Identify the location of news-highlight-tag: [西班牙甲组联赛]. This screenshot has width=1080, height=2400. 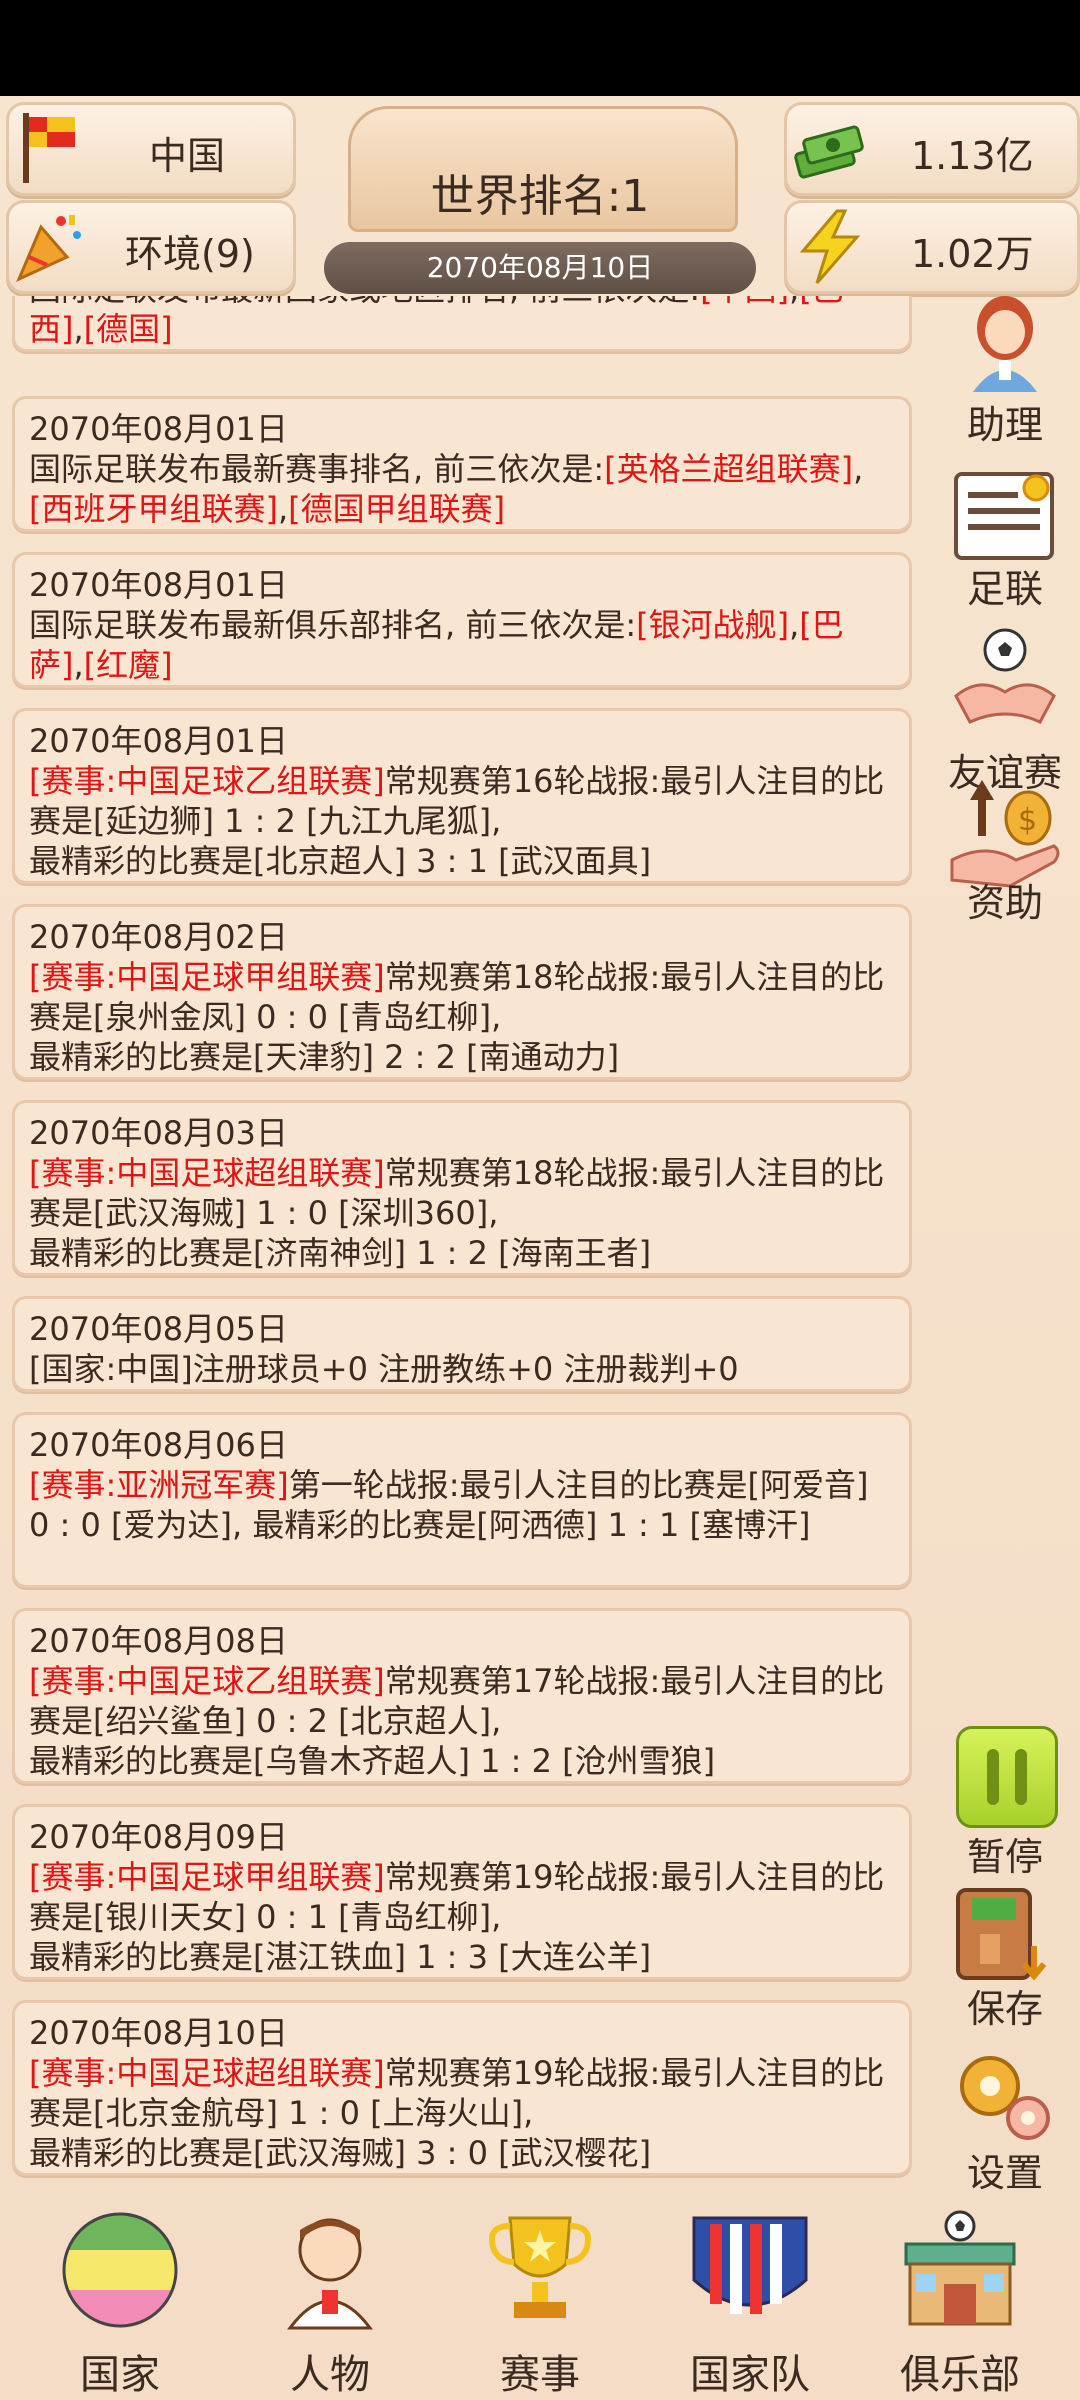
(153, 509).